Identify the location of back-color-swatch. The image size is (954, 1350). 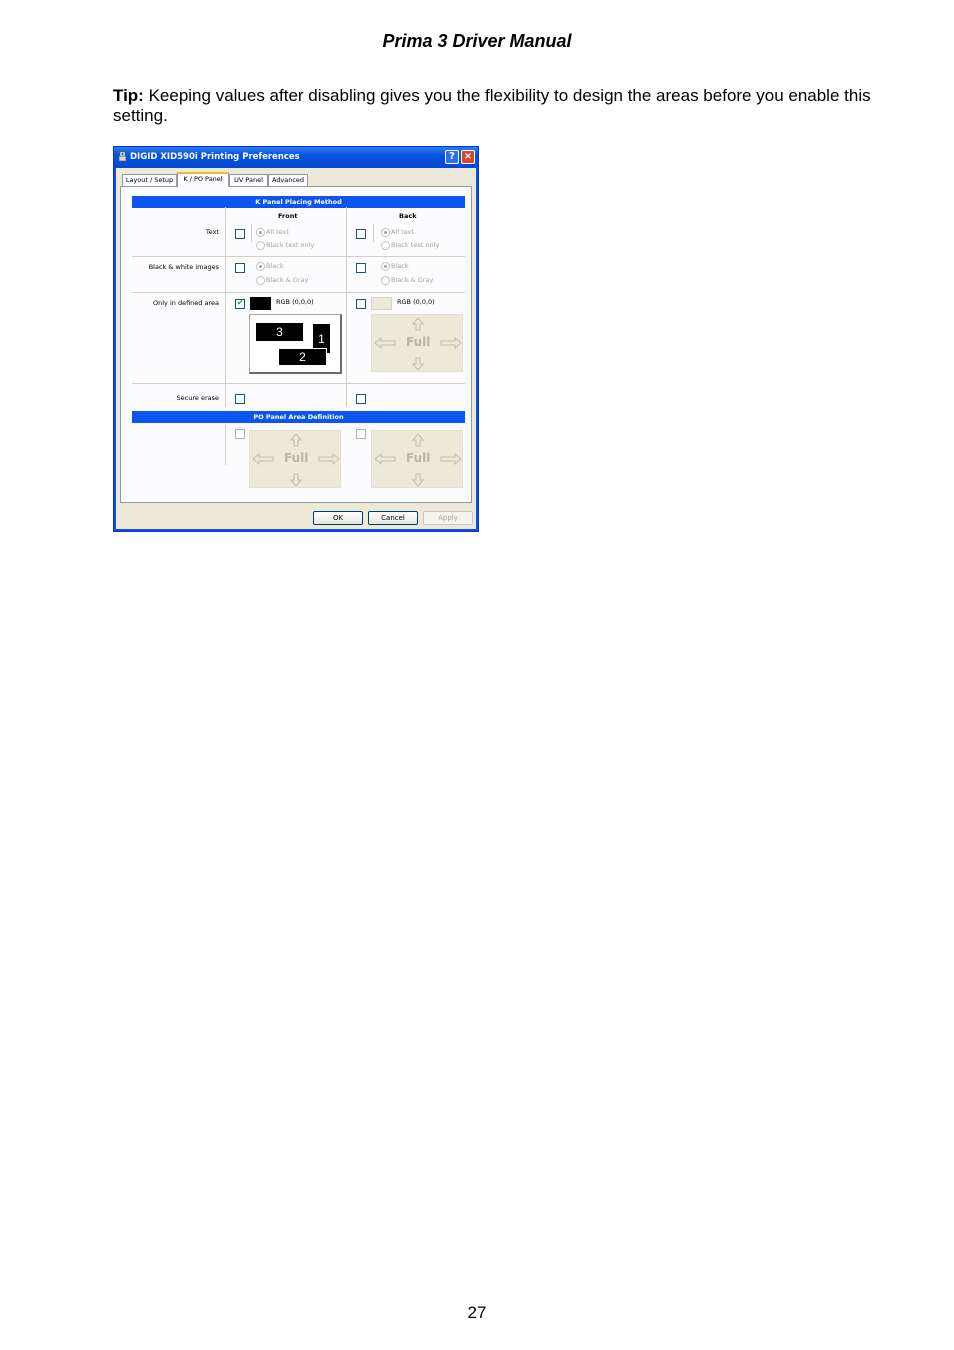
(381, 303).